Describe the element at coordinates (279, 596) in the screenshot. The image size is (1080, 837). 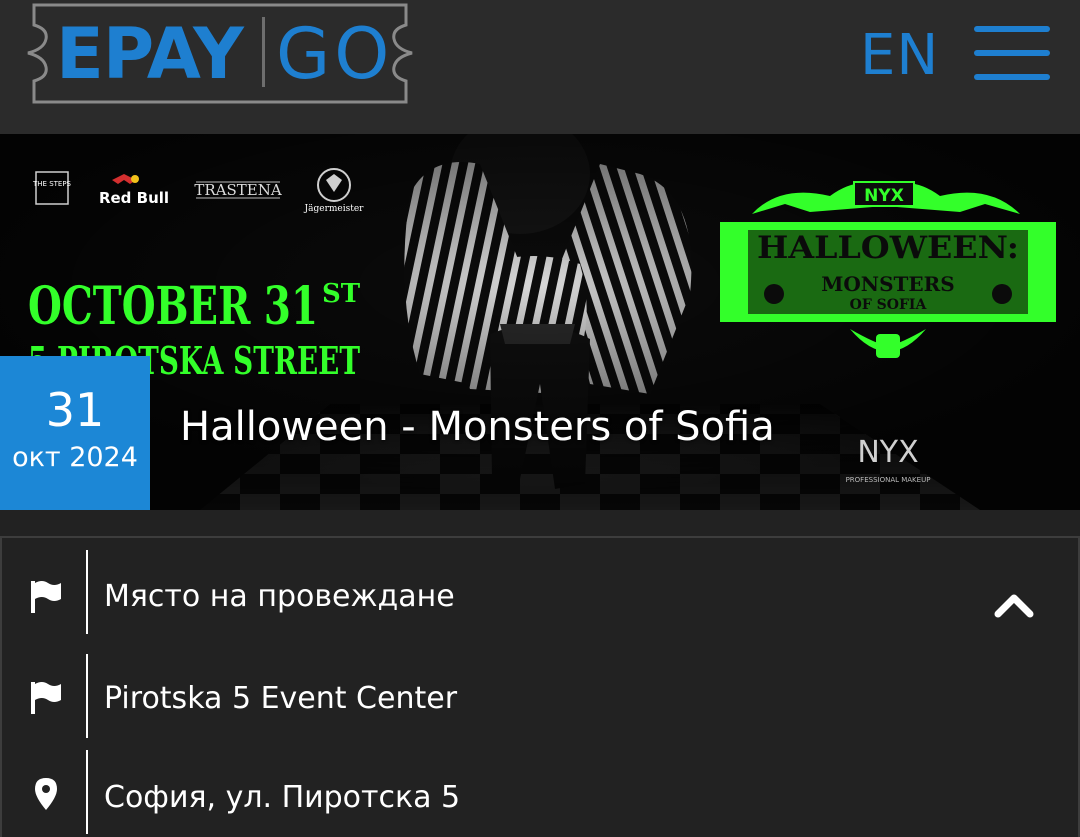
I see `venue-section-label: Място на провеждане` at that location.